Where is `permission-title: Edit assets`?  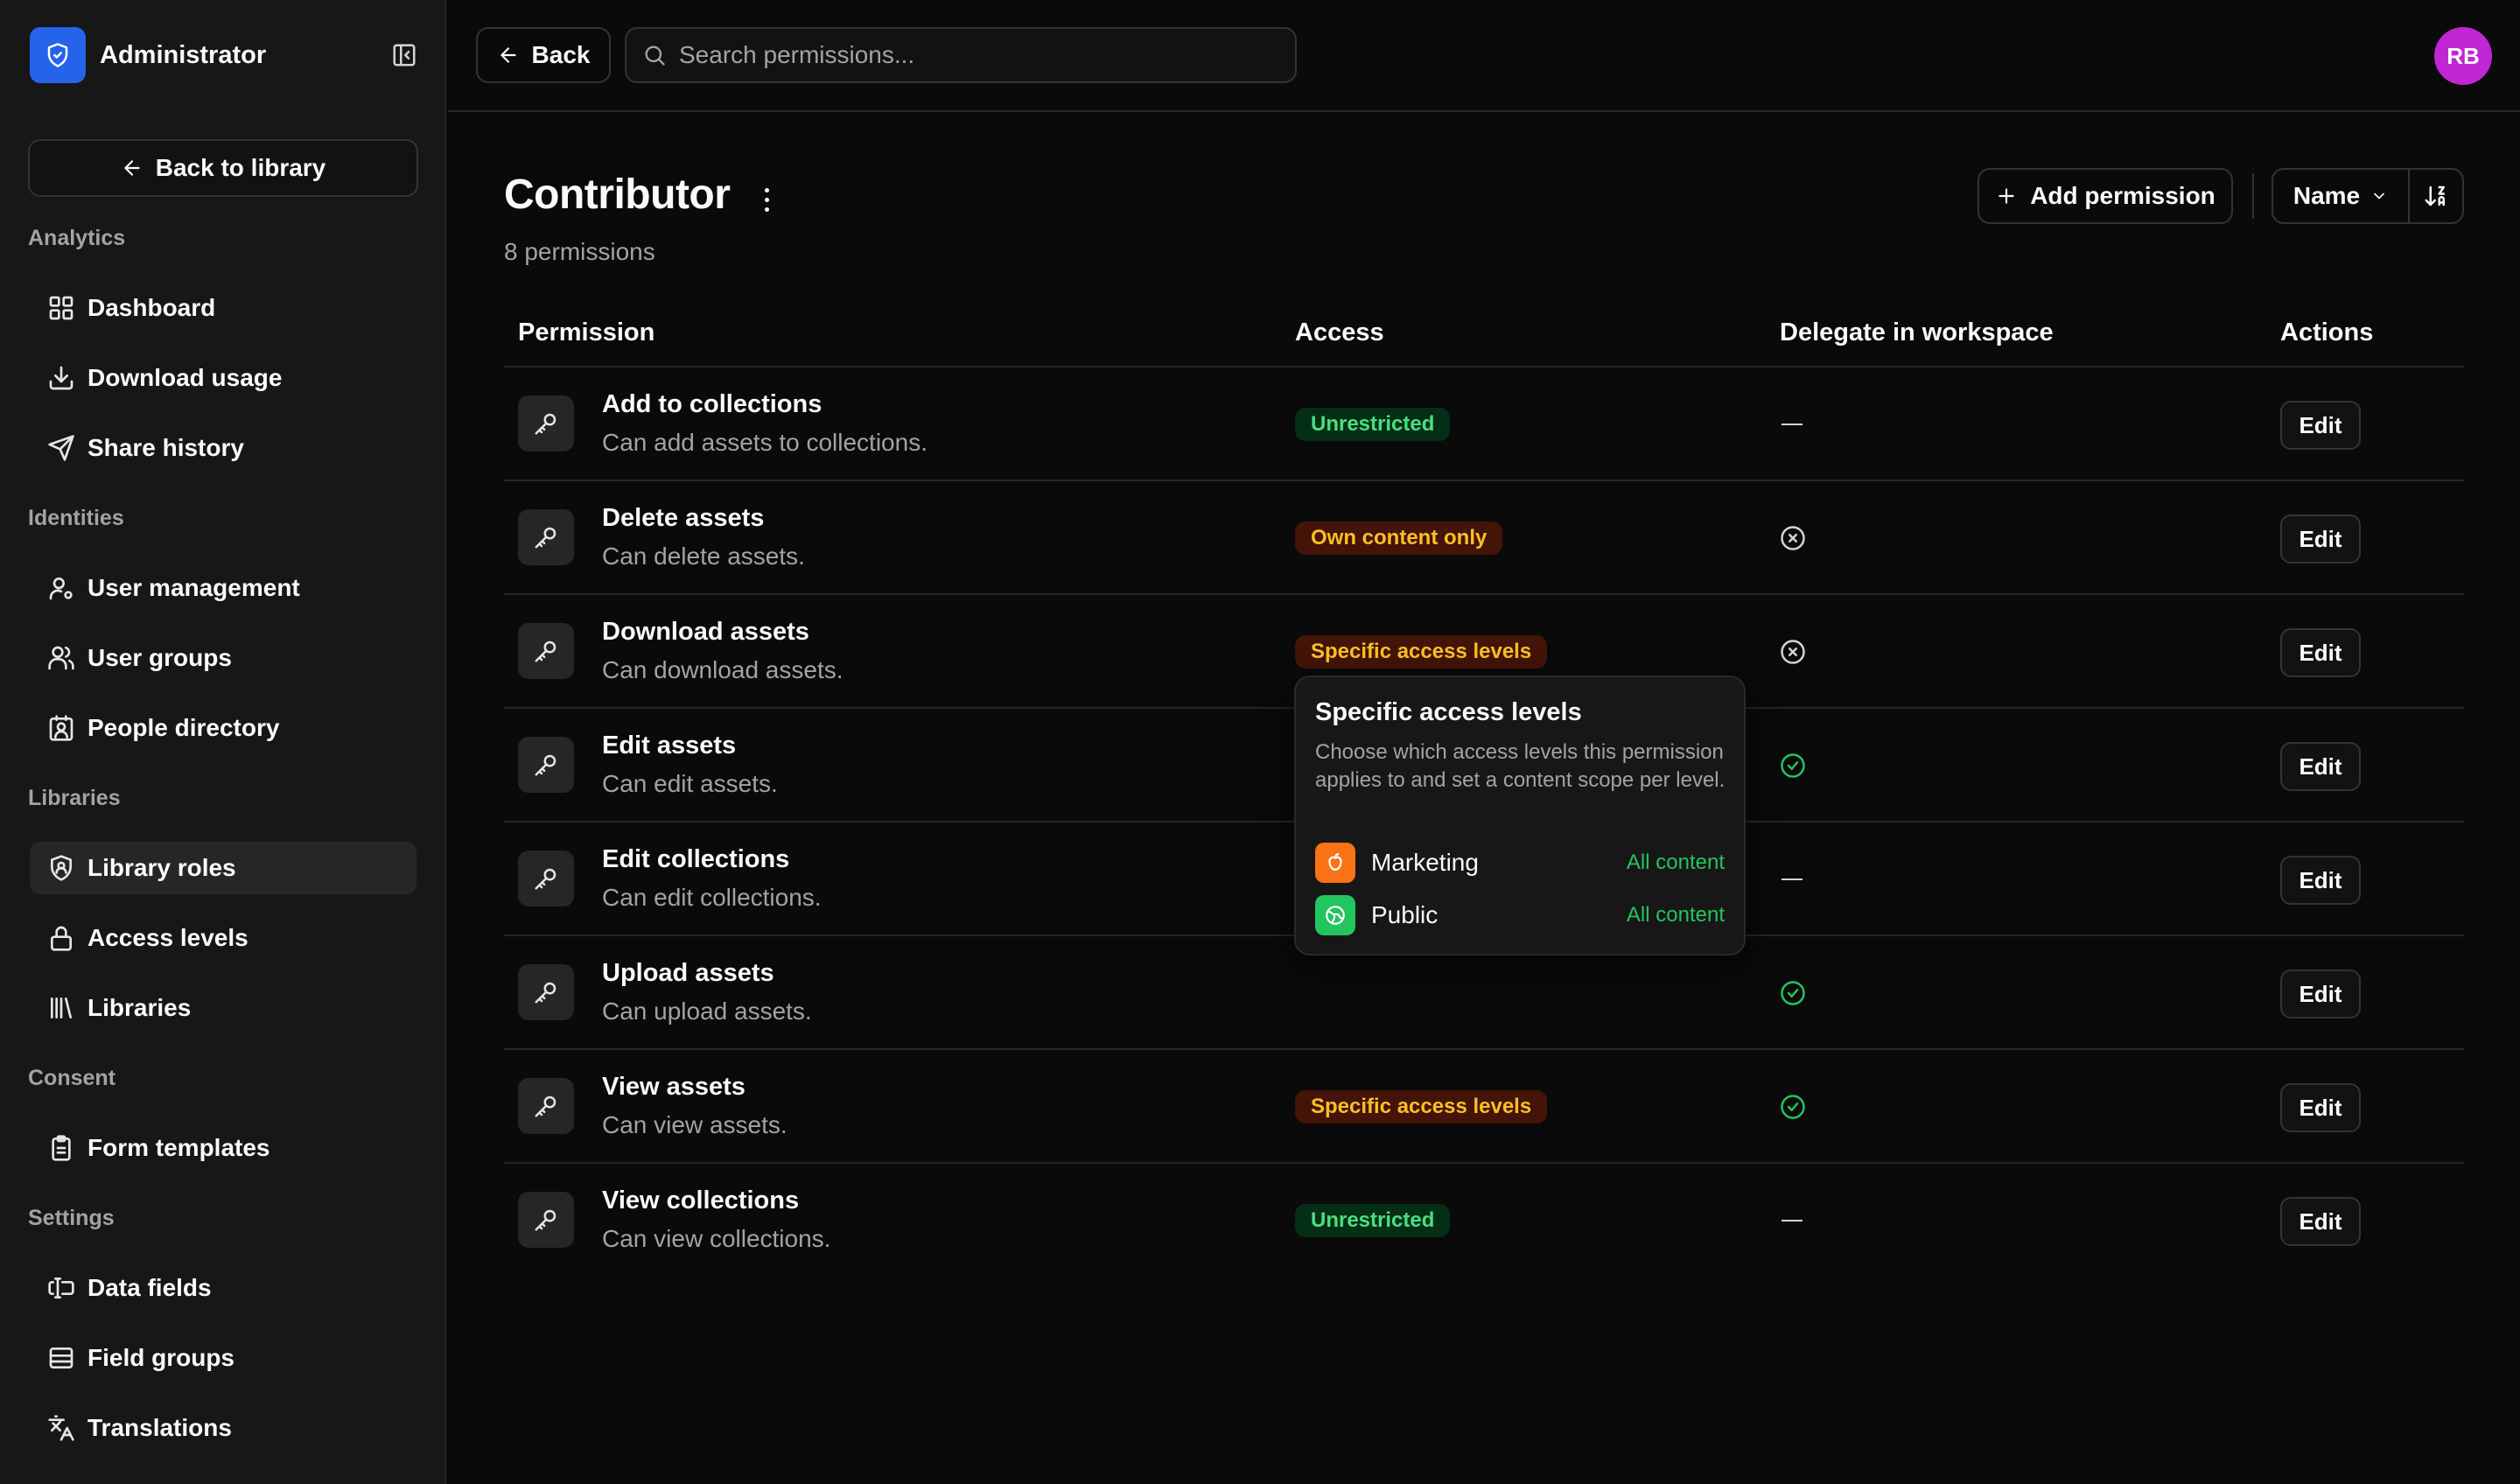
permission-title: Edit assets is located at coordinates (669, 746).